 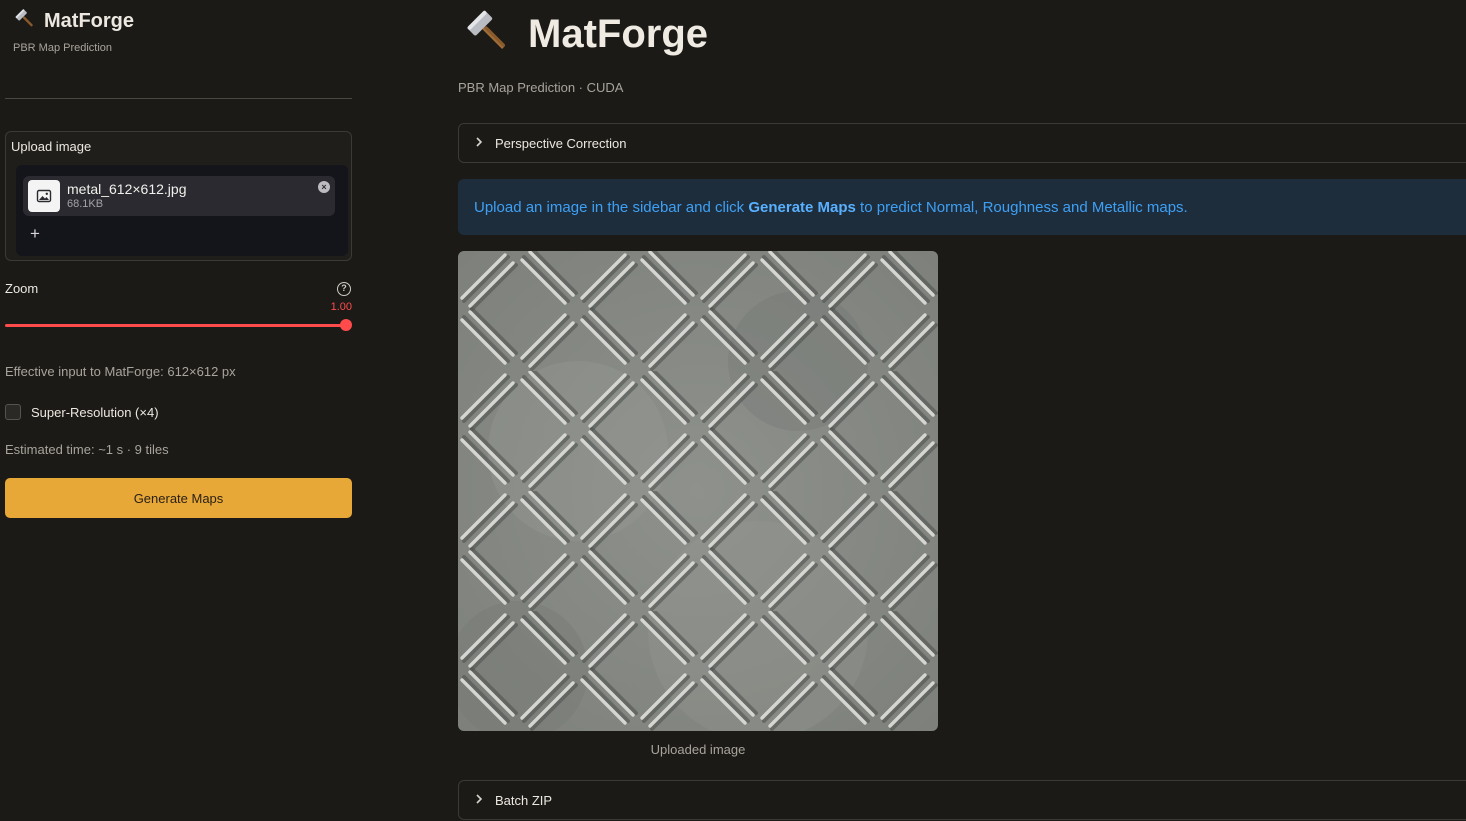 I want to click on zoom-slider-track, so click(x=176, y=325).